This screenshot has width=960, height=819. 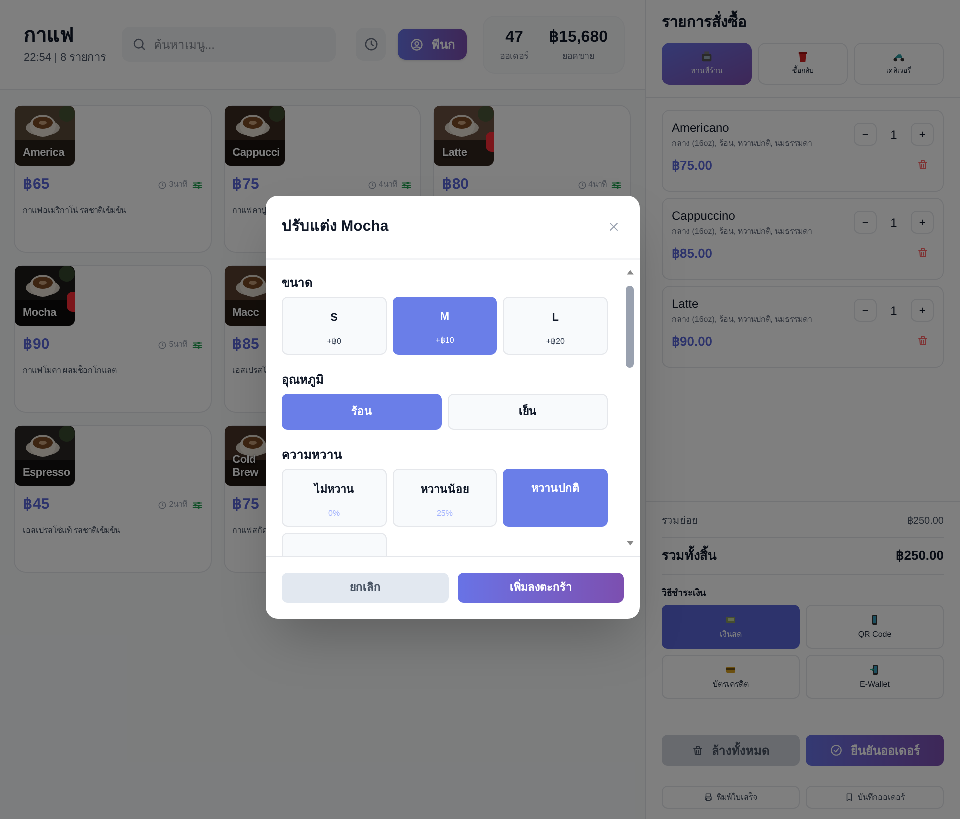 What do you see at coordinates (515, 38) in the screenshot?
I see `stat-value: 47` at bounding box center [515, 38].